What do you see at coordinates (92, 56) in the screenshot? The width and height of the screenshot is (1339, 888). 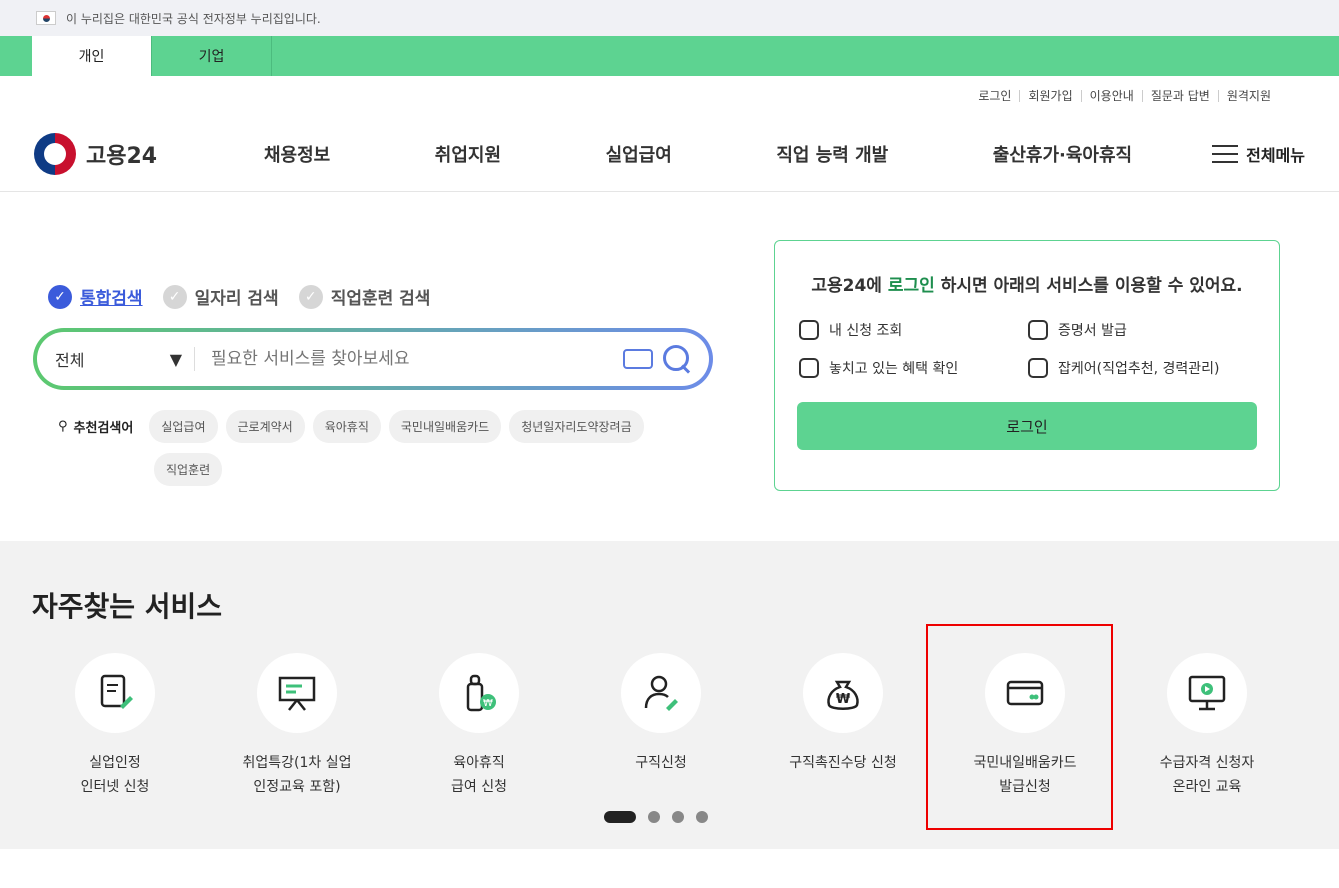 I see `tab-personal: 개인` at bounding box center [92, 56].